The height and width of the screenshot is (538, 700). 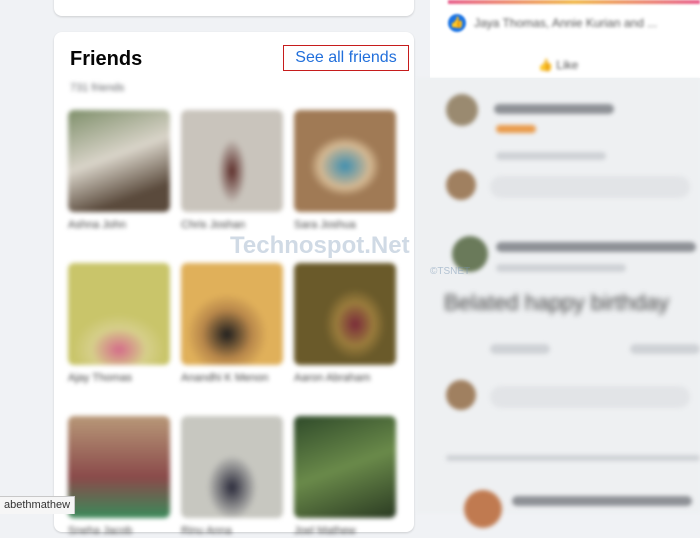 What do you see at coordinates (574, 2) in the screenshot?
I see `post-image-edge` at bounding box center [574, 2].